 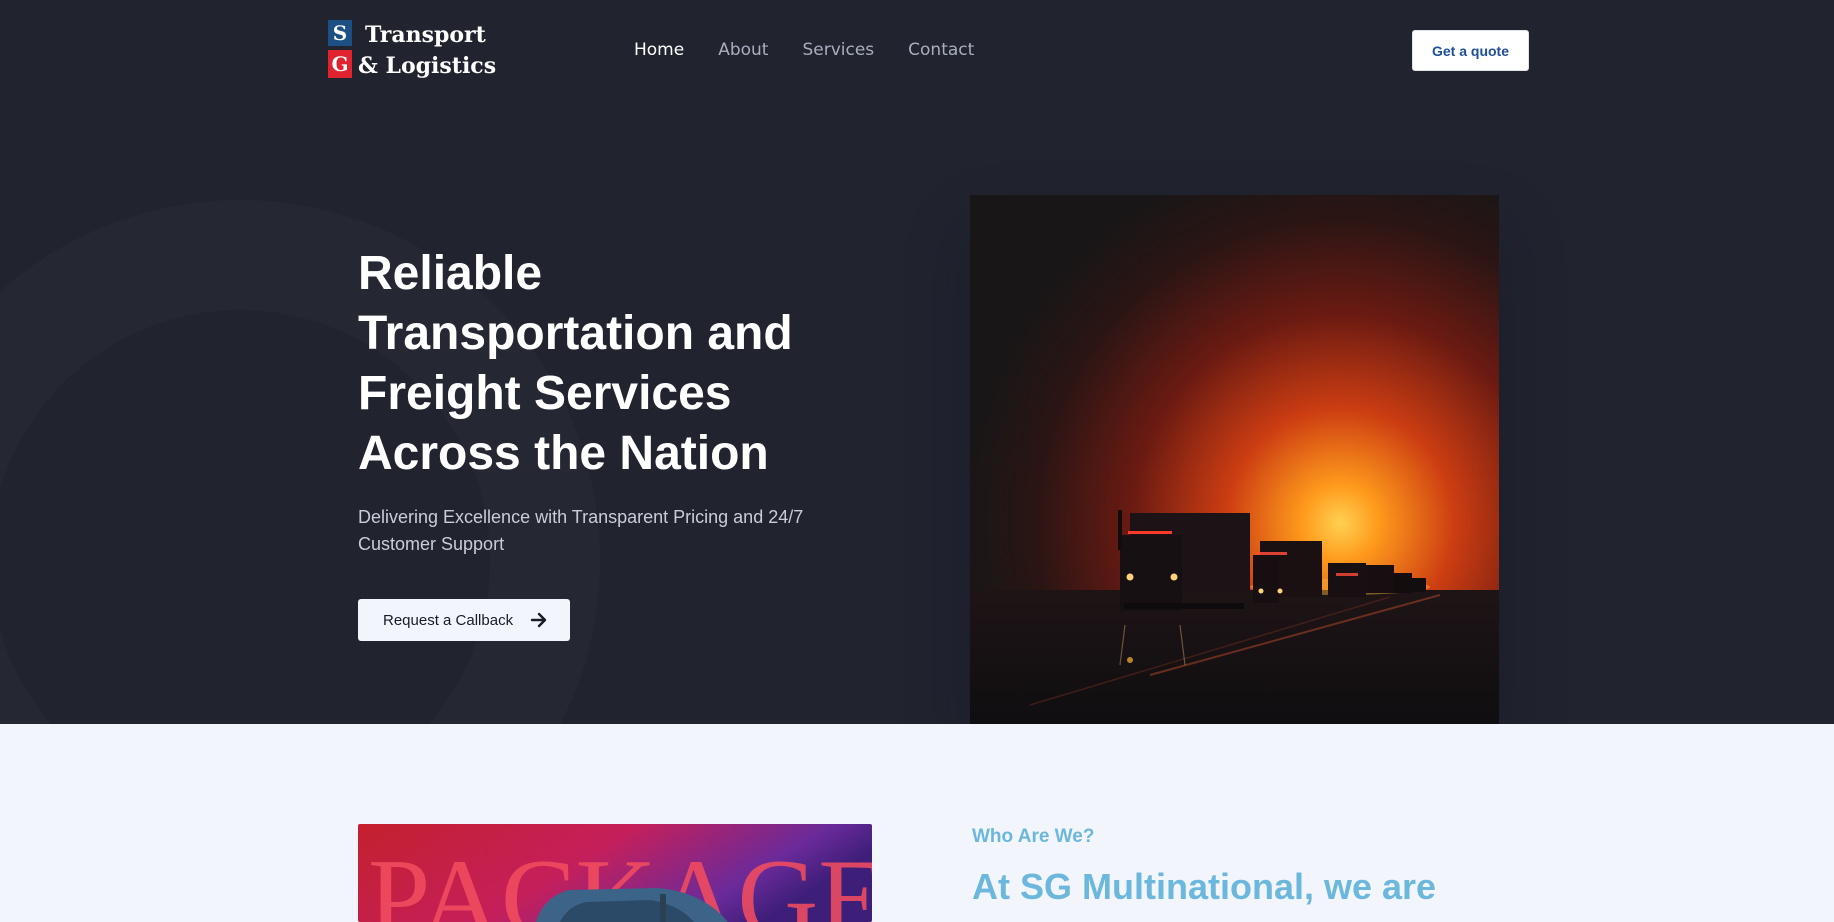 I want to click on nav-link-contact: Contact, so click(x=941, y=50).